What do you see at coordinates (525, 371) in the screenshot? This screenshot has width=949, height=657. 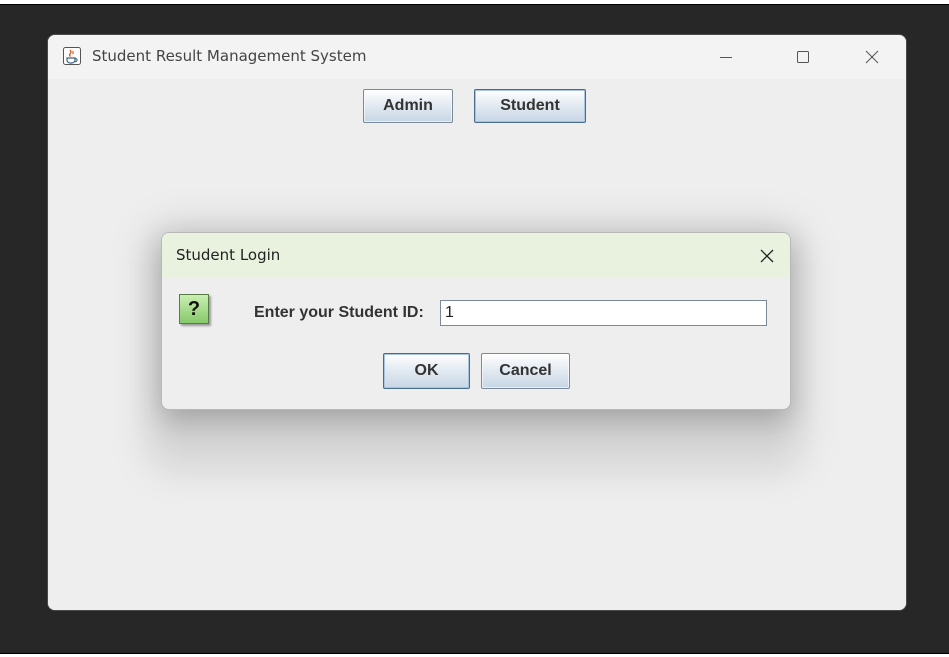 I see `cancel-button: Cancel` at bounding box center [525, 371].